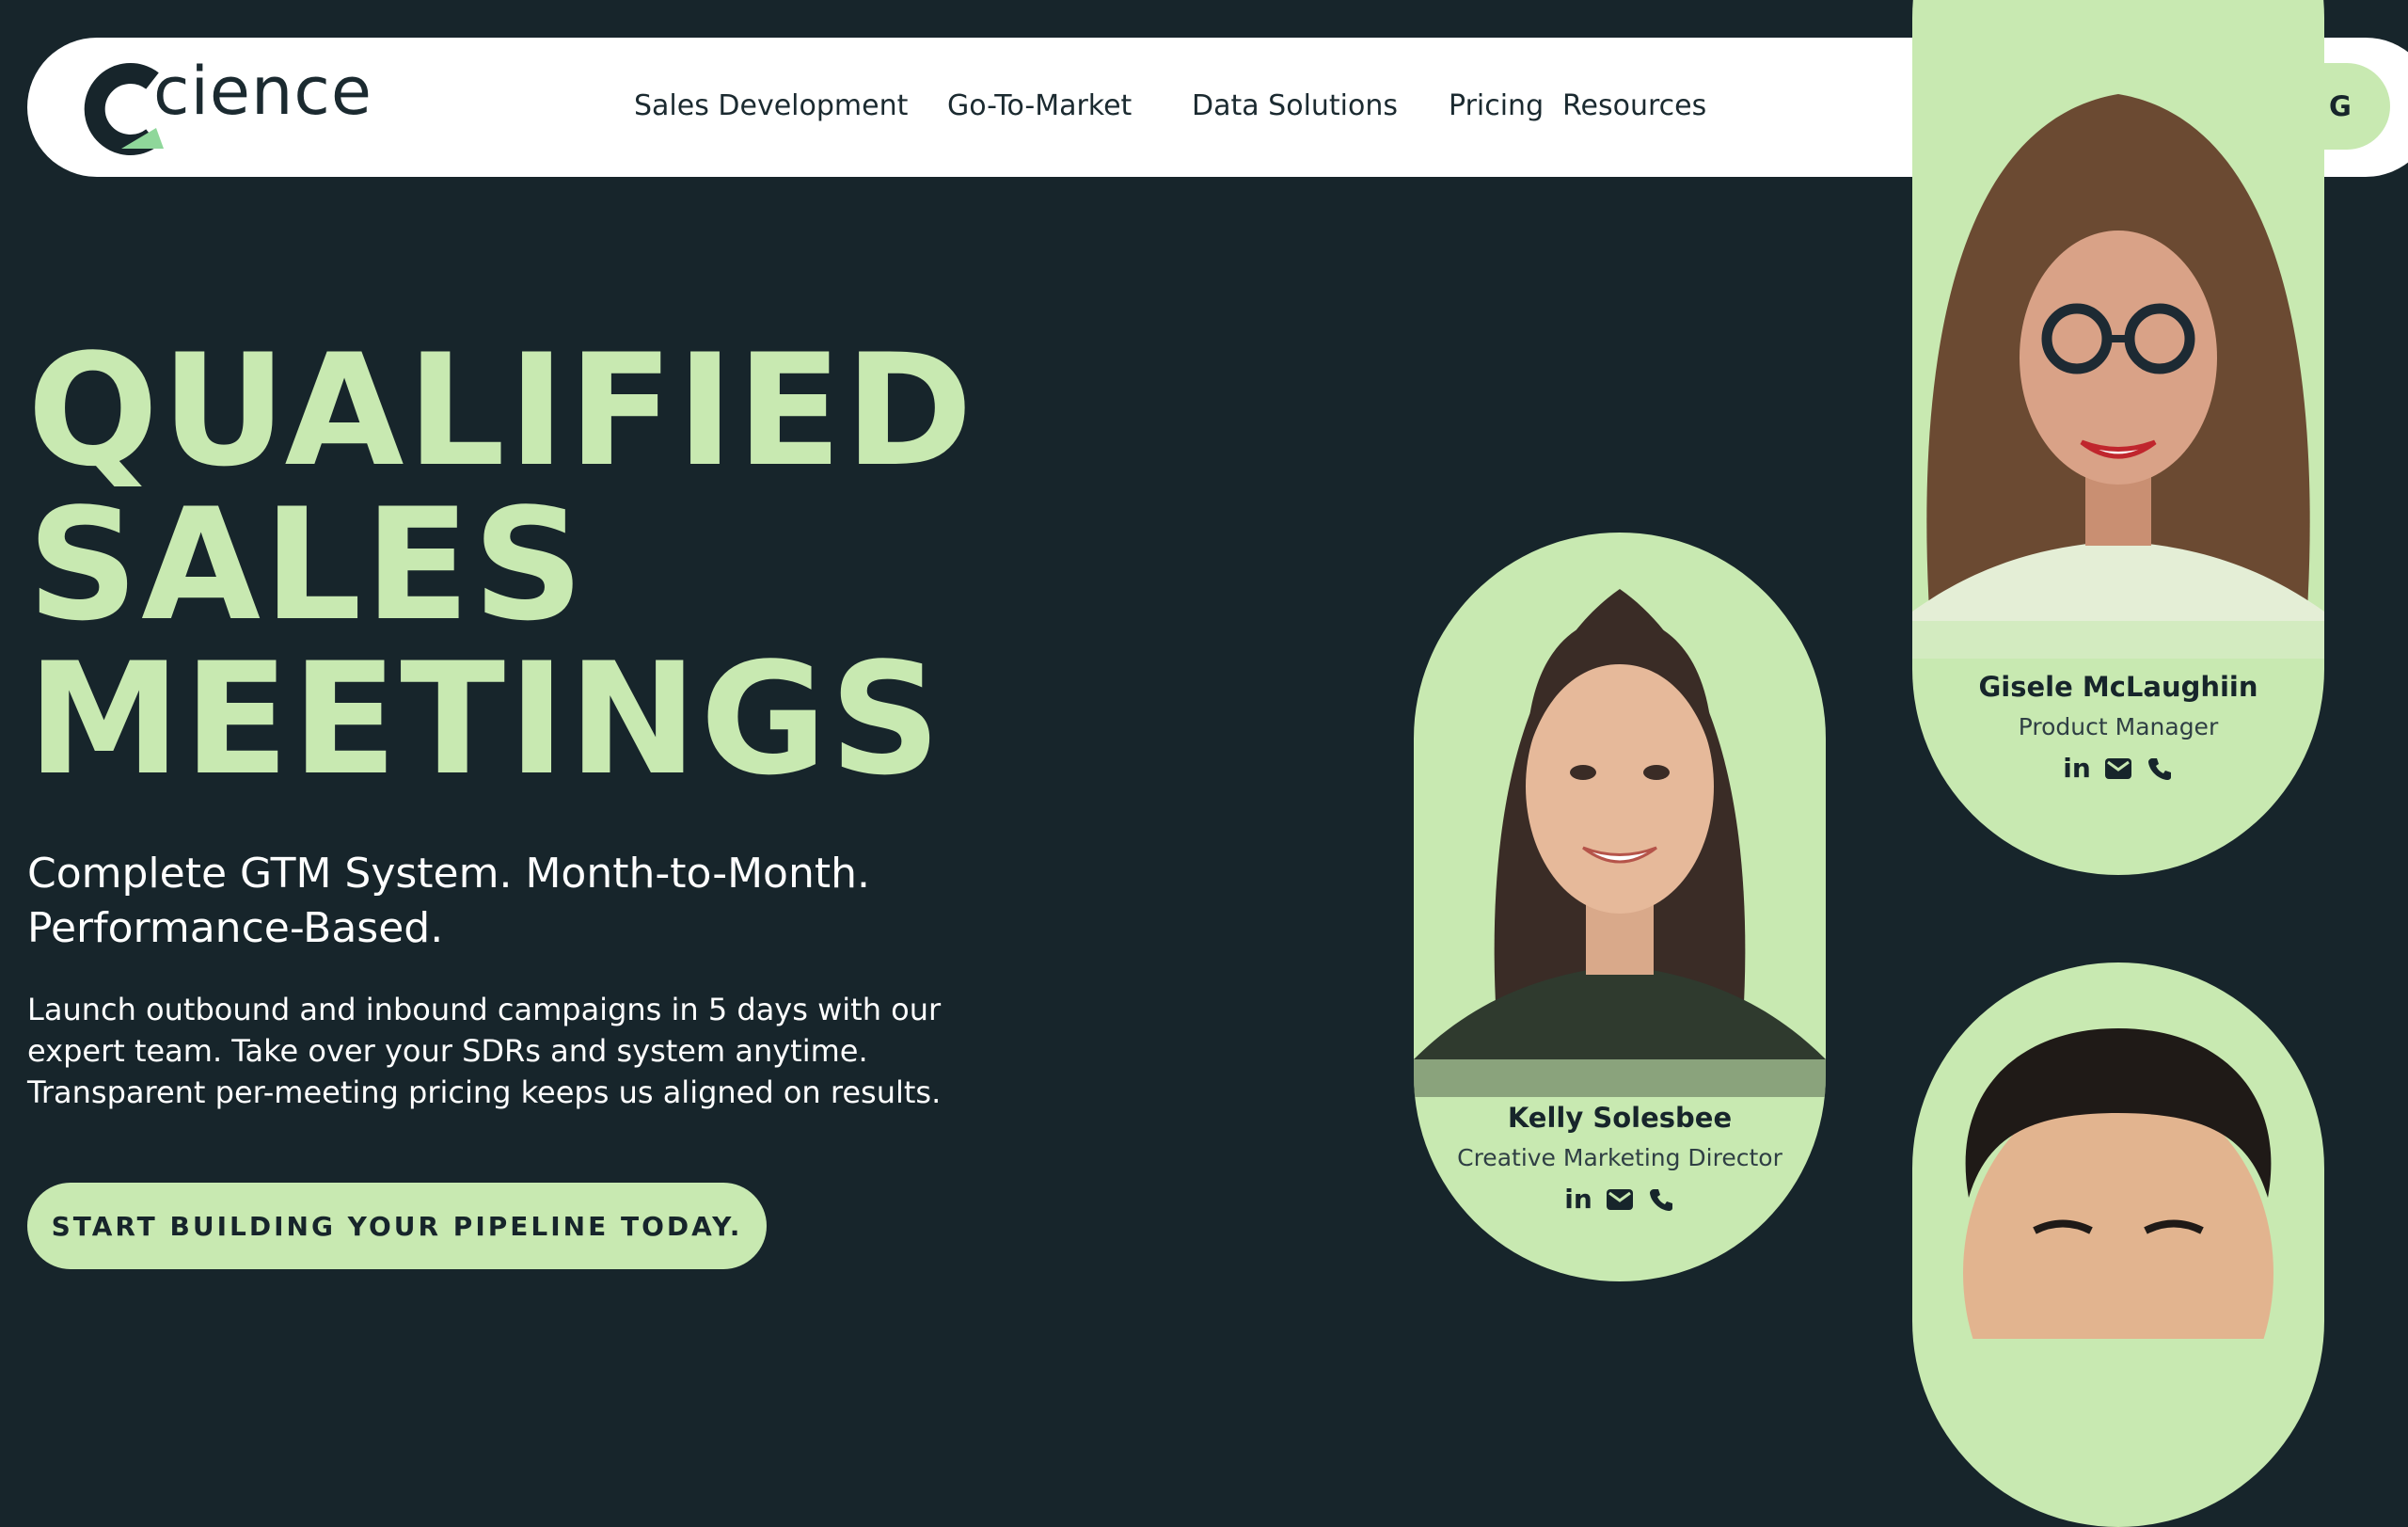 Image resolution: width=2408 pixels, height=1527 pixels. Describe the element at coordinates (1634, 106) in the screenshot. I see `nav-resources: Resources` at that location.